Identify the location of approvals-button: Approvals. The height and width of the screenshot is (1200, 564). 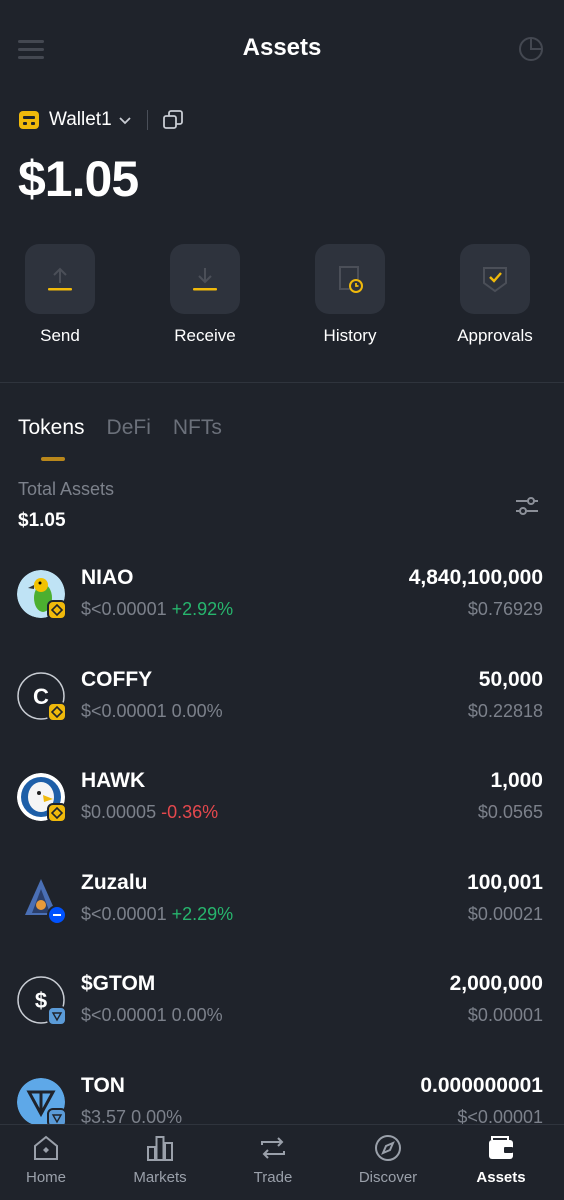
(495, 295).